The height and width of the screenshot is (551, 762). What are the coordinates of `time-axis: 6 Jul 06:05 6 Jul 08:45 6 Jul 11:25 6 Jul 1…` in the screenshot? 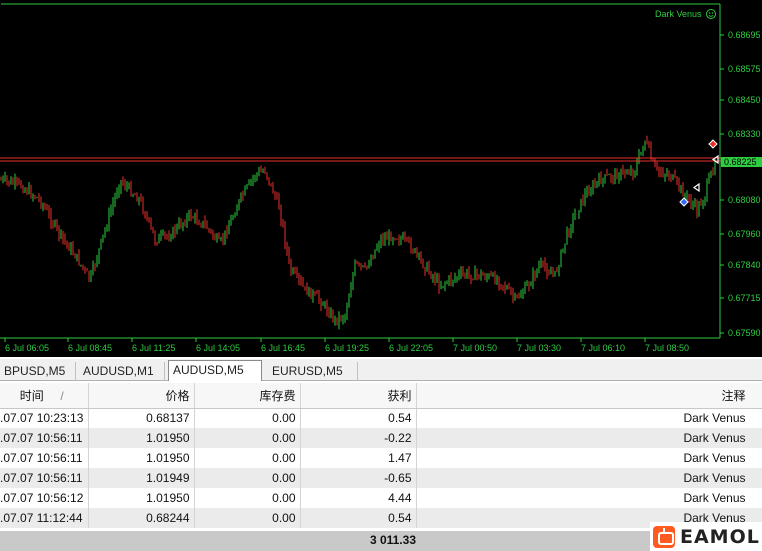 It's located at (346, 345).